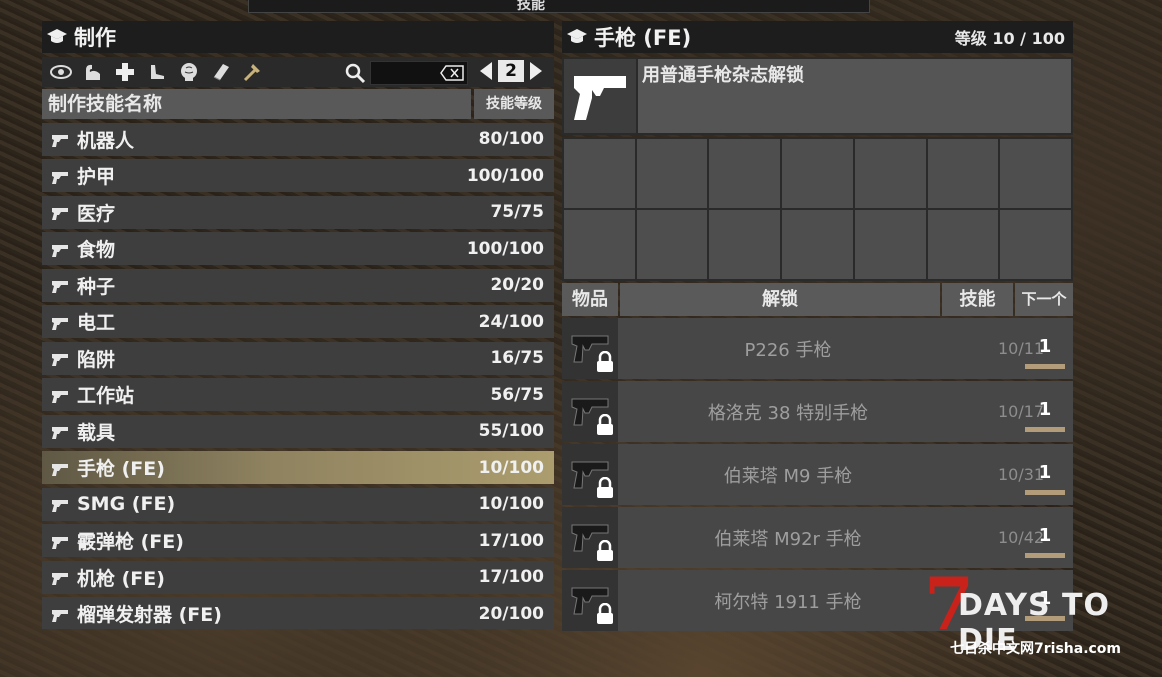  What do you see at coordinates (511, 139) in the screenshot?
I see `skill-row-level: 80/100` at bounding box center [511, 139].